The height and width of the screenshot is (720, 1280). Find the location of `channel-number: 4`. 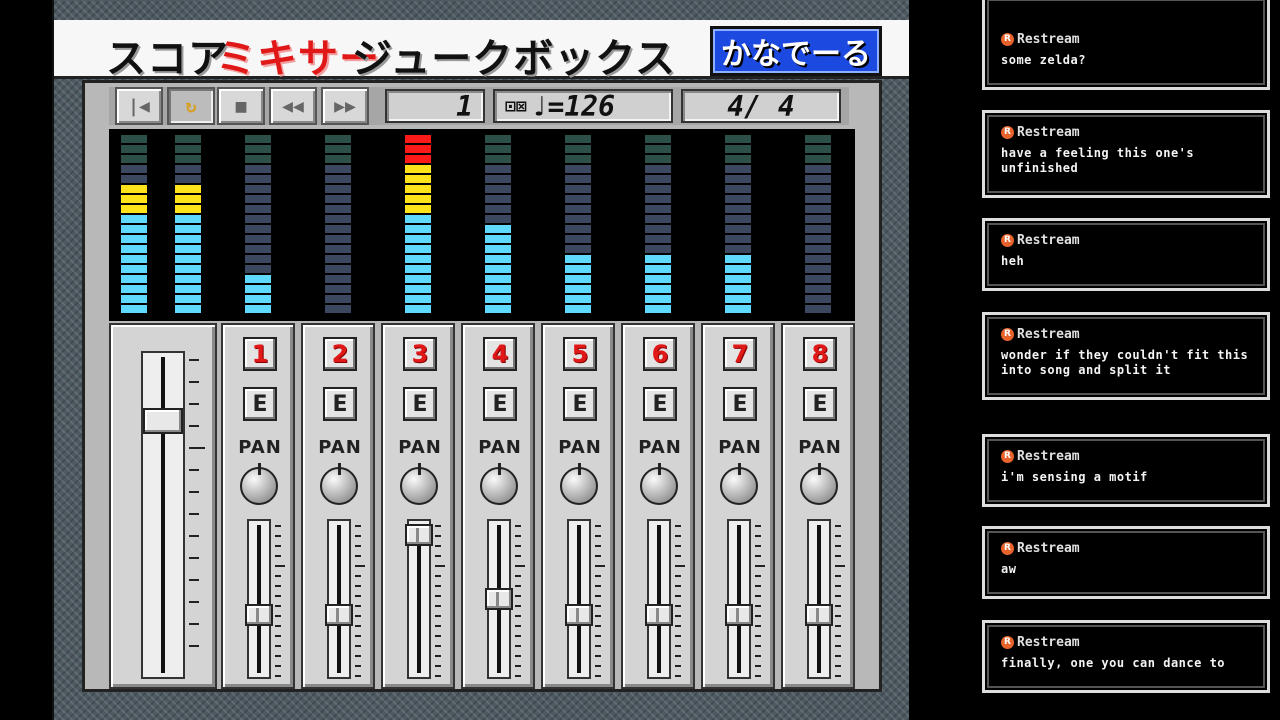

channel-number: 4 is located at coordinates (500, 354).